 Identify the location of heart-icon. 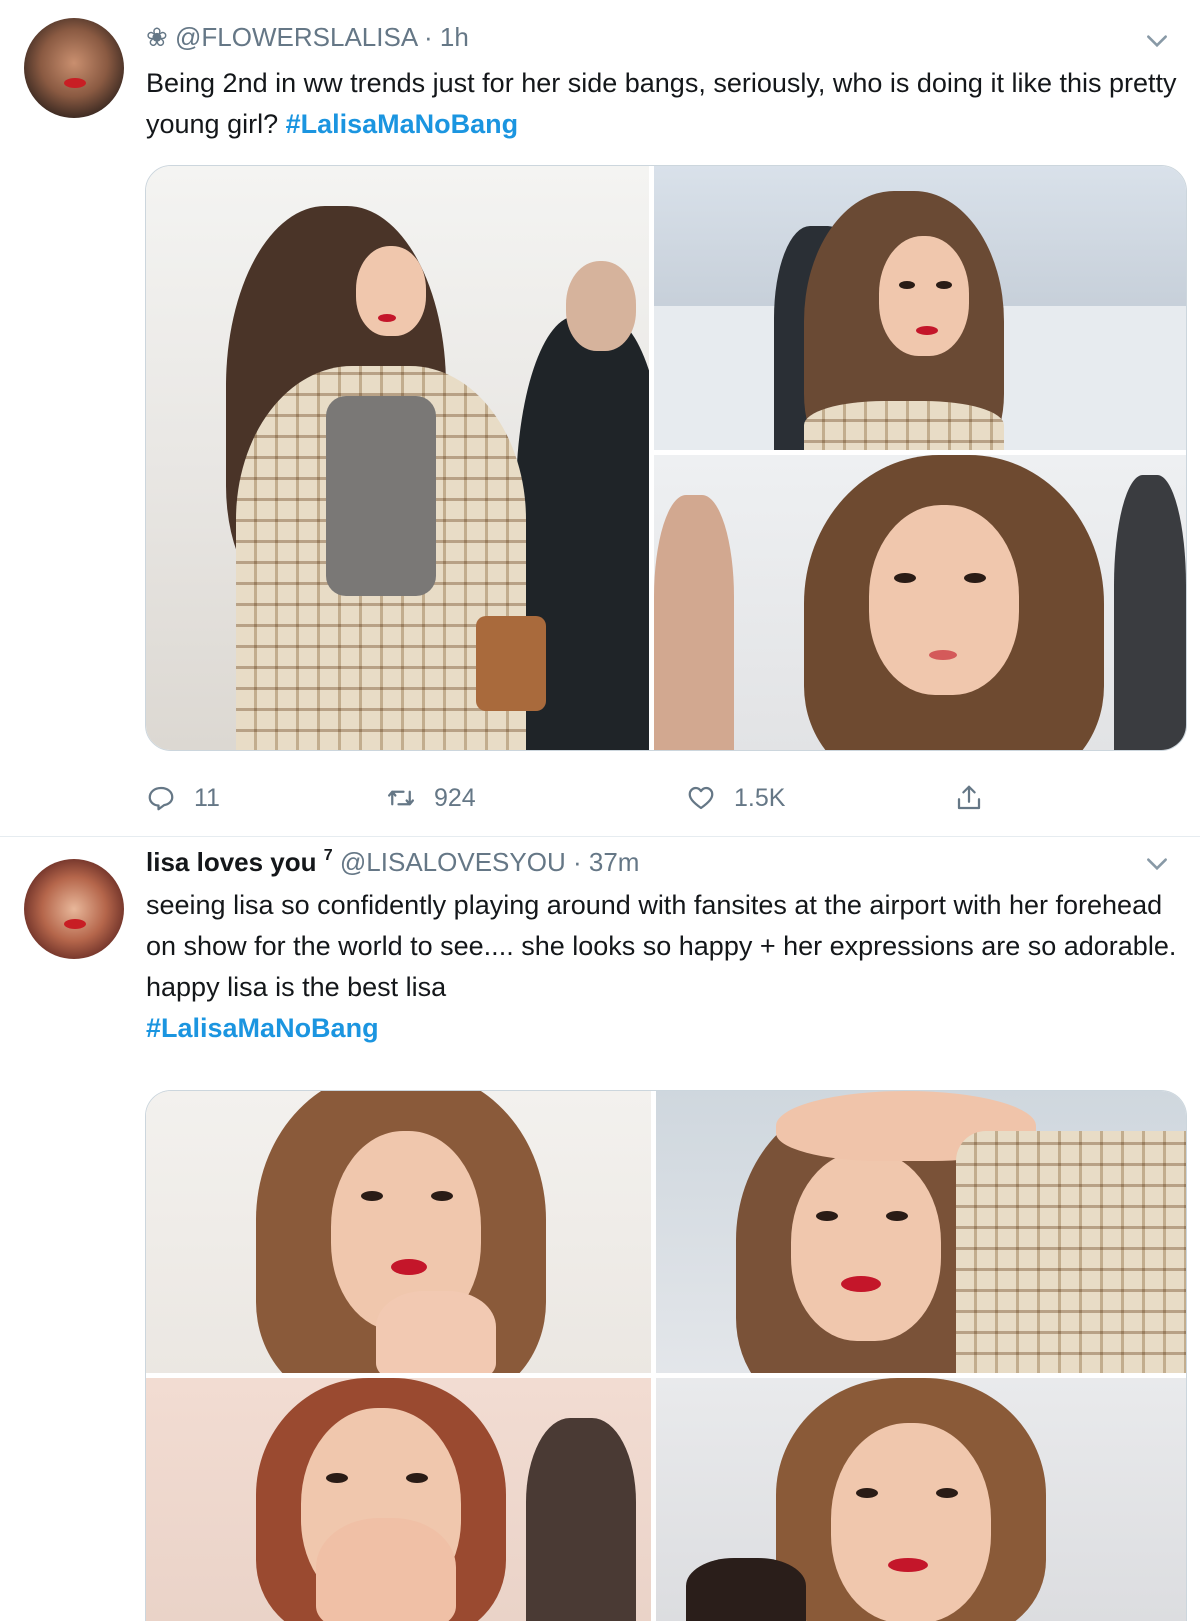
(701, 798).